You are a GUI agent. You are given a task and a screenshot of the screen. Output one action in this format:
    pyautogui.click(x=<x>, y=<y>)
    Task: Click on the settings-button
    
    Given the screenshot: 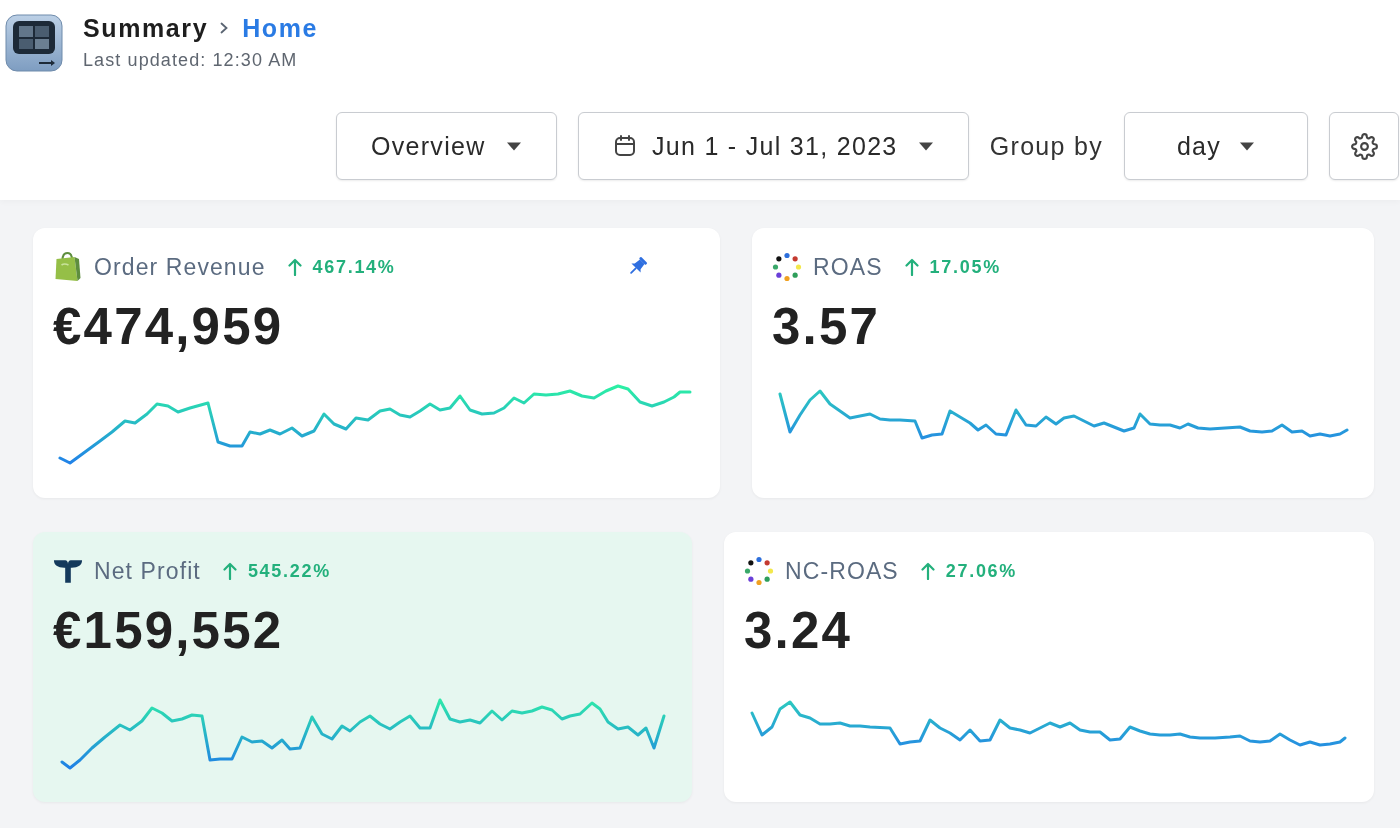 What is the action you would take?
    pyautogui.click(x=1364, y=146)
    